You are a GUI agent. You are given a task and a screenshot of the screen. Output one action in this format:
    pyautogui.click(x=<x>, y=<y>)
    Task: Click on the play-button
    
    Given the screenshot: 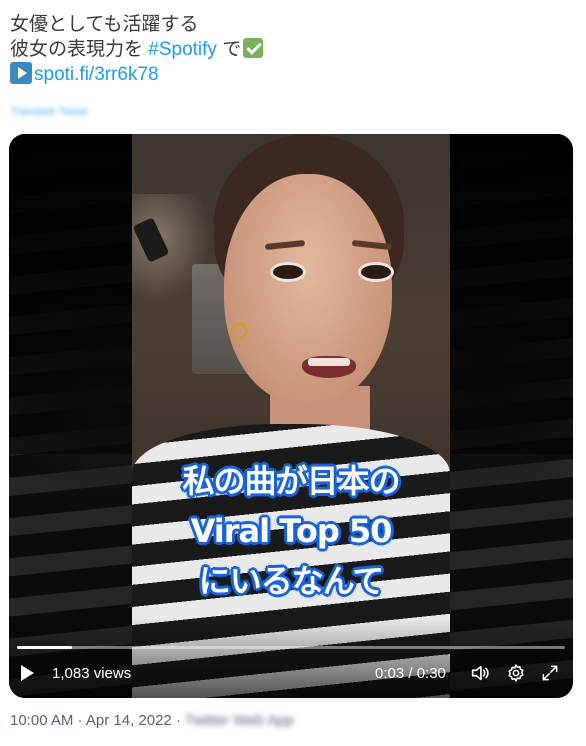 What is the action you would take?
    pyautogui.click(x=32, y=673)
    